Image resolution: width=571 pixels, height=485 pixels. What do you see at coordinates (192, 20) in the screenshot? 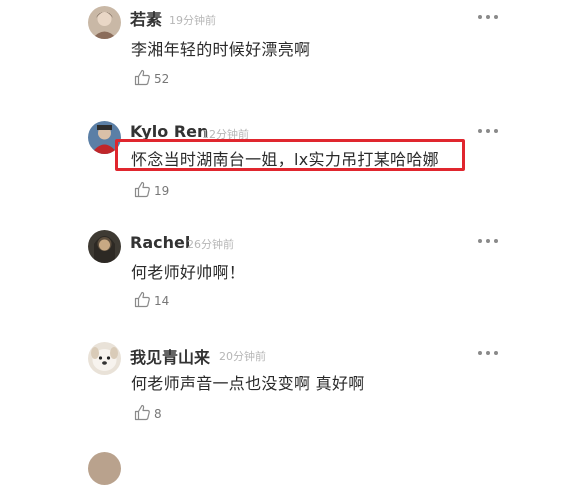
I see `timestamp: 19分钟前` at bounding box center [192, 20].